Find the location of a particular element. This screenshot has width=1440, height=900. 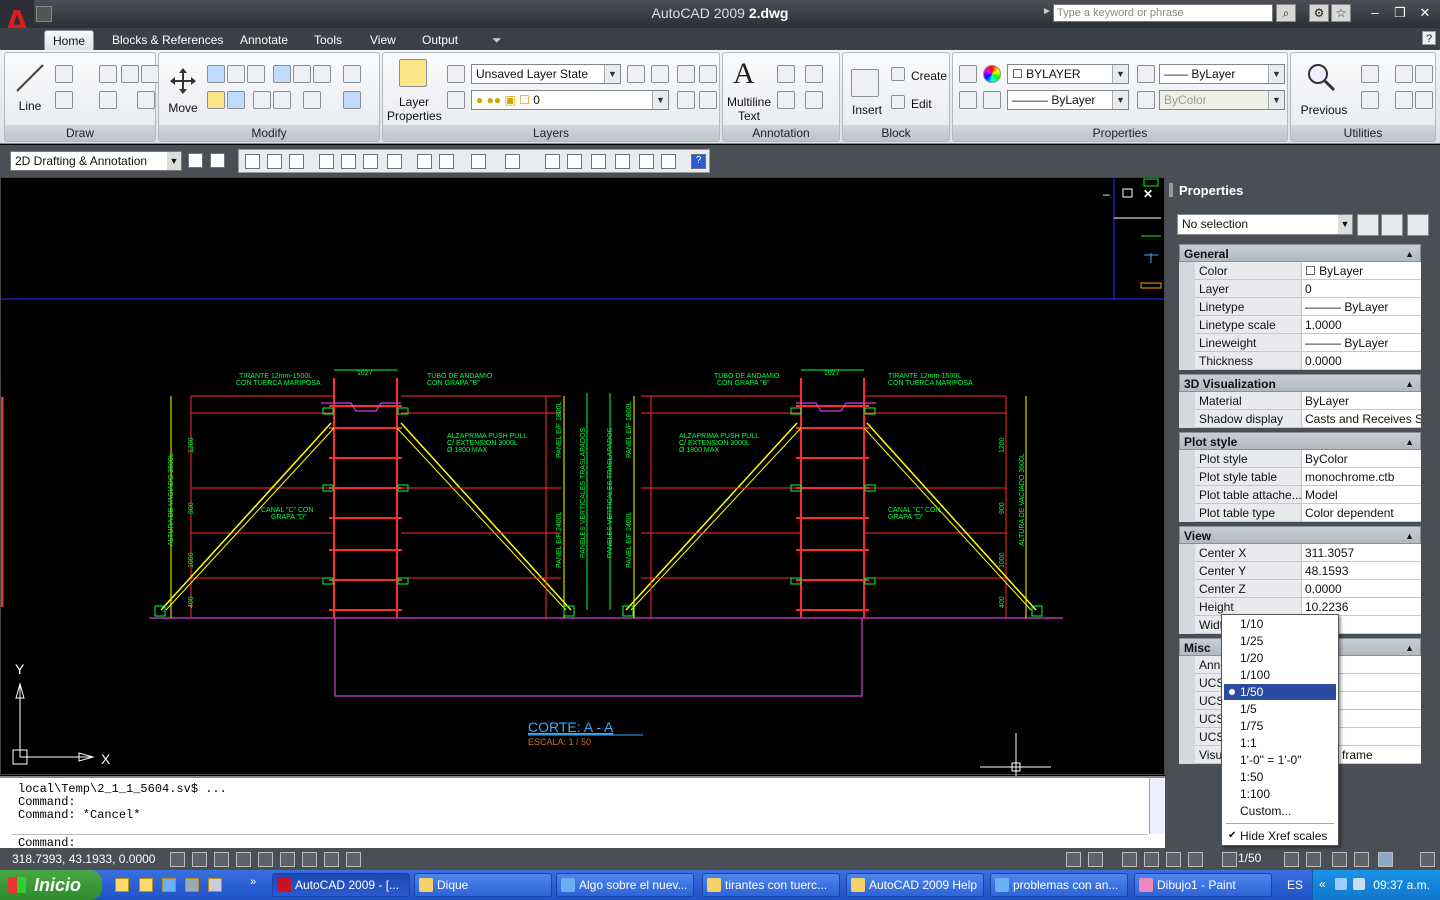

command-scrollbar is located at coordinates (1157, 806).